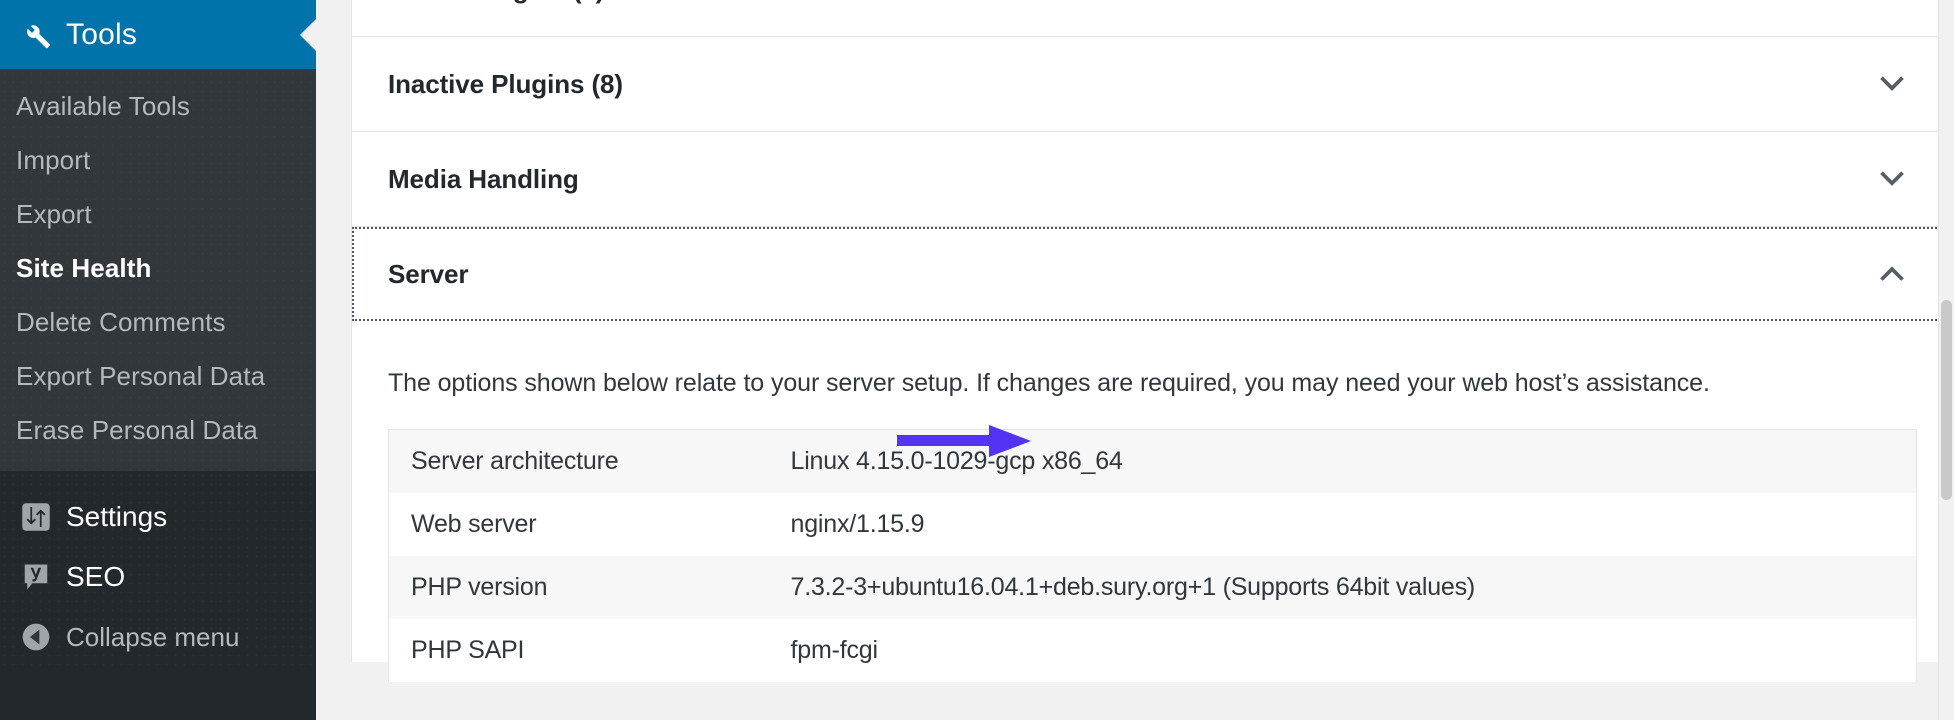 The image size is (1954, 720). I want to click on table-row: PHP SAPI fpm-fcgi, so click(1152, 650).